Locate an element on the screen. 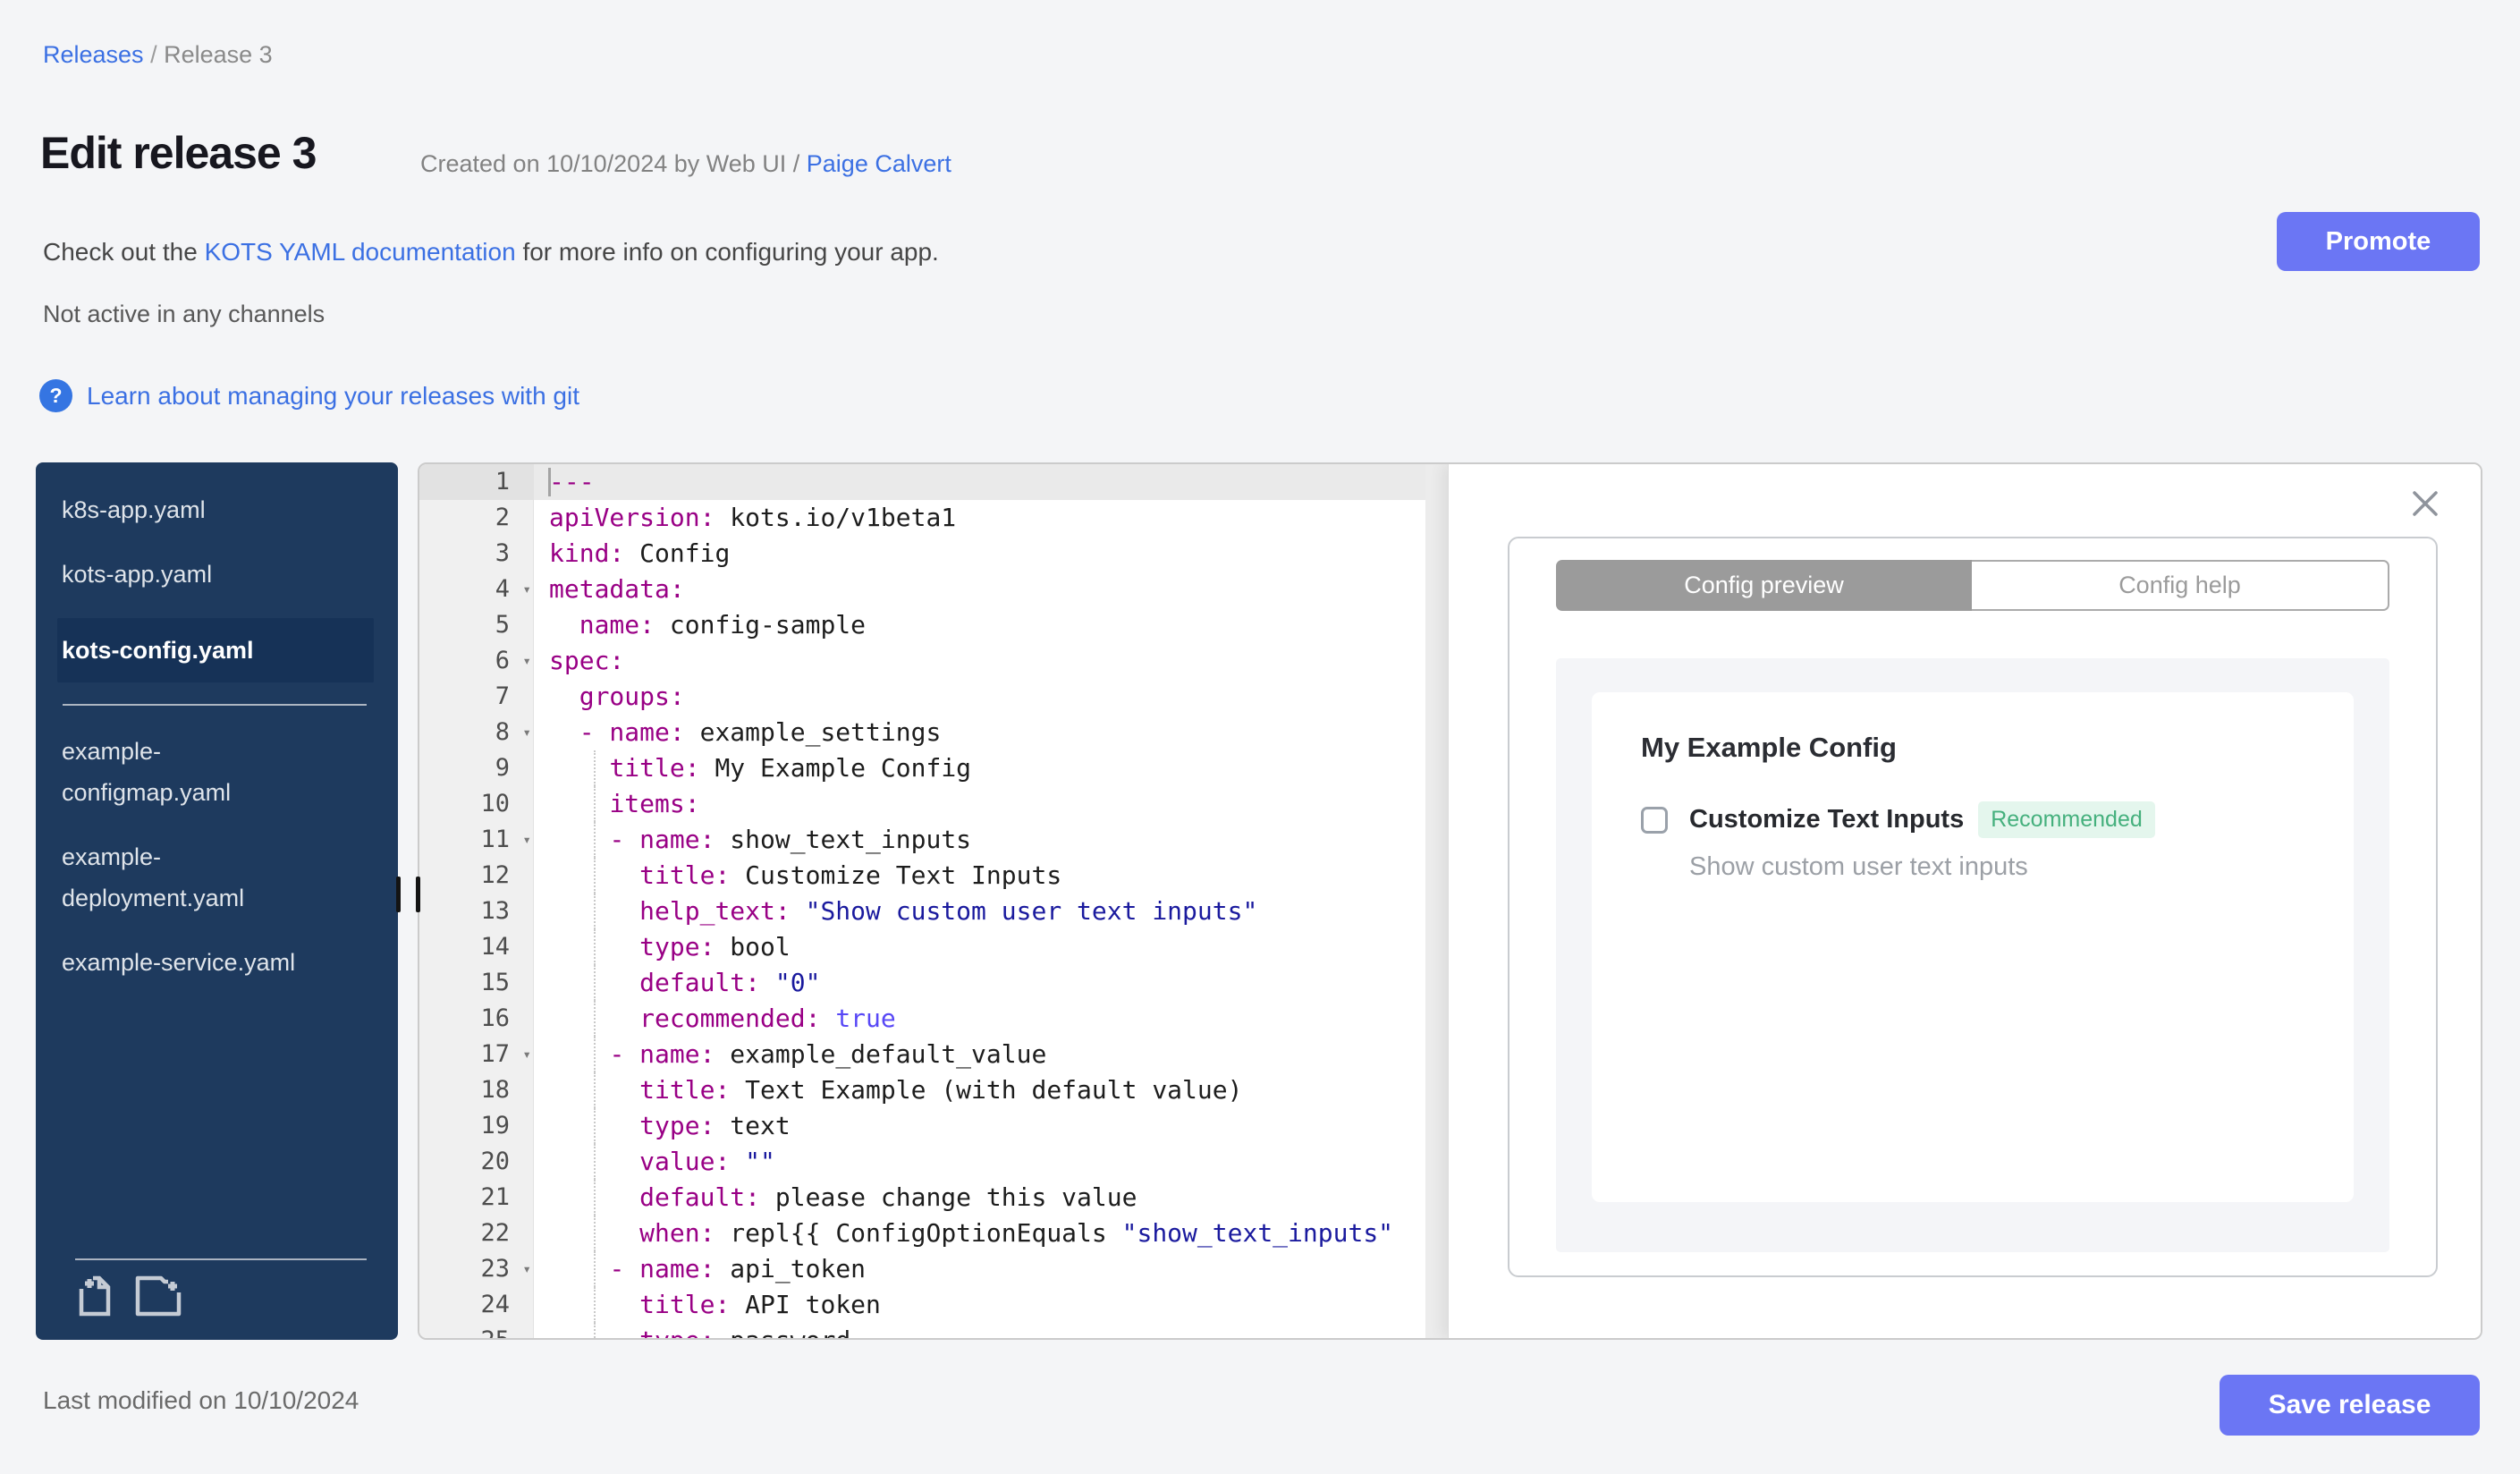 The image size is (2520, 1474). breadcrumb-current: Release 3 is located at coordinates (218, 54).